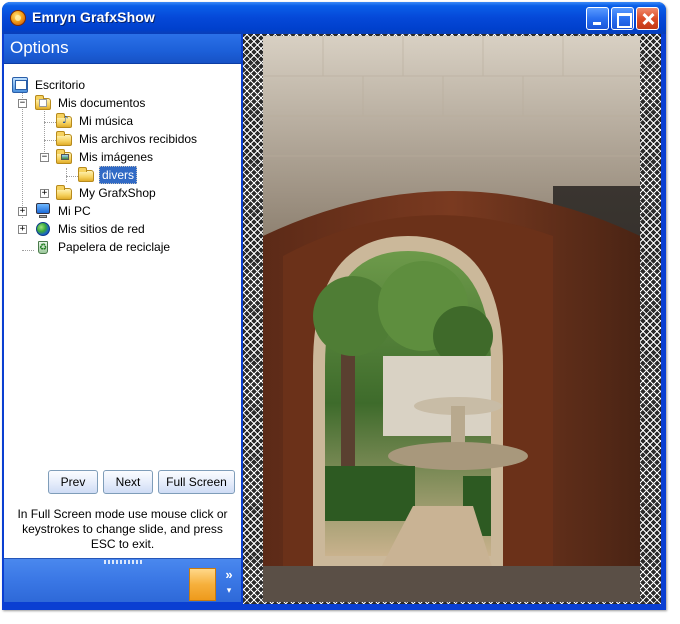  I want to click on tree-item-mis-imagenes: Mis imágenes, so click(105, 157).